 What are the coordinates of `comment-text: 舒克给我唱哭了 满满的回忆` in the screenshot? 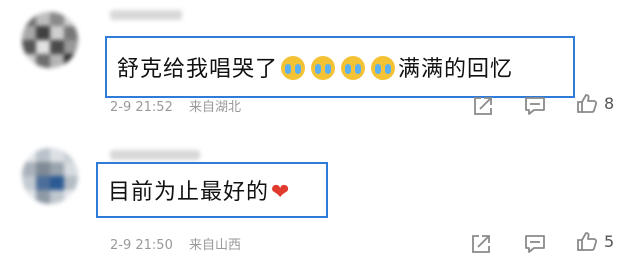 It's located at (315, 67).